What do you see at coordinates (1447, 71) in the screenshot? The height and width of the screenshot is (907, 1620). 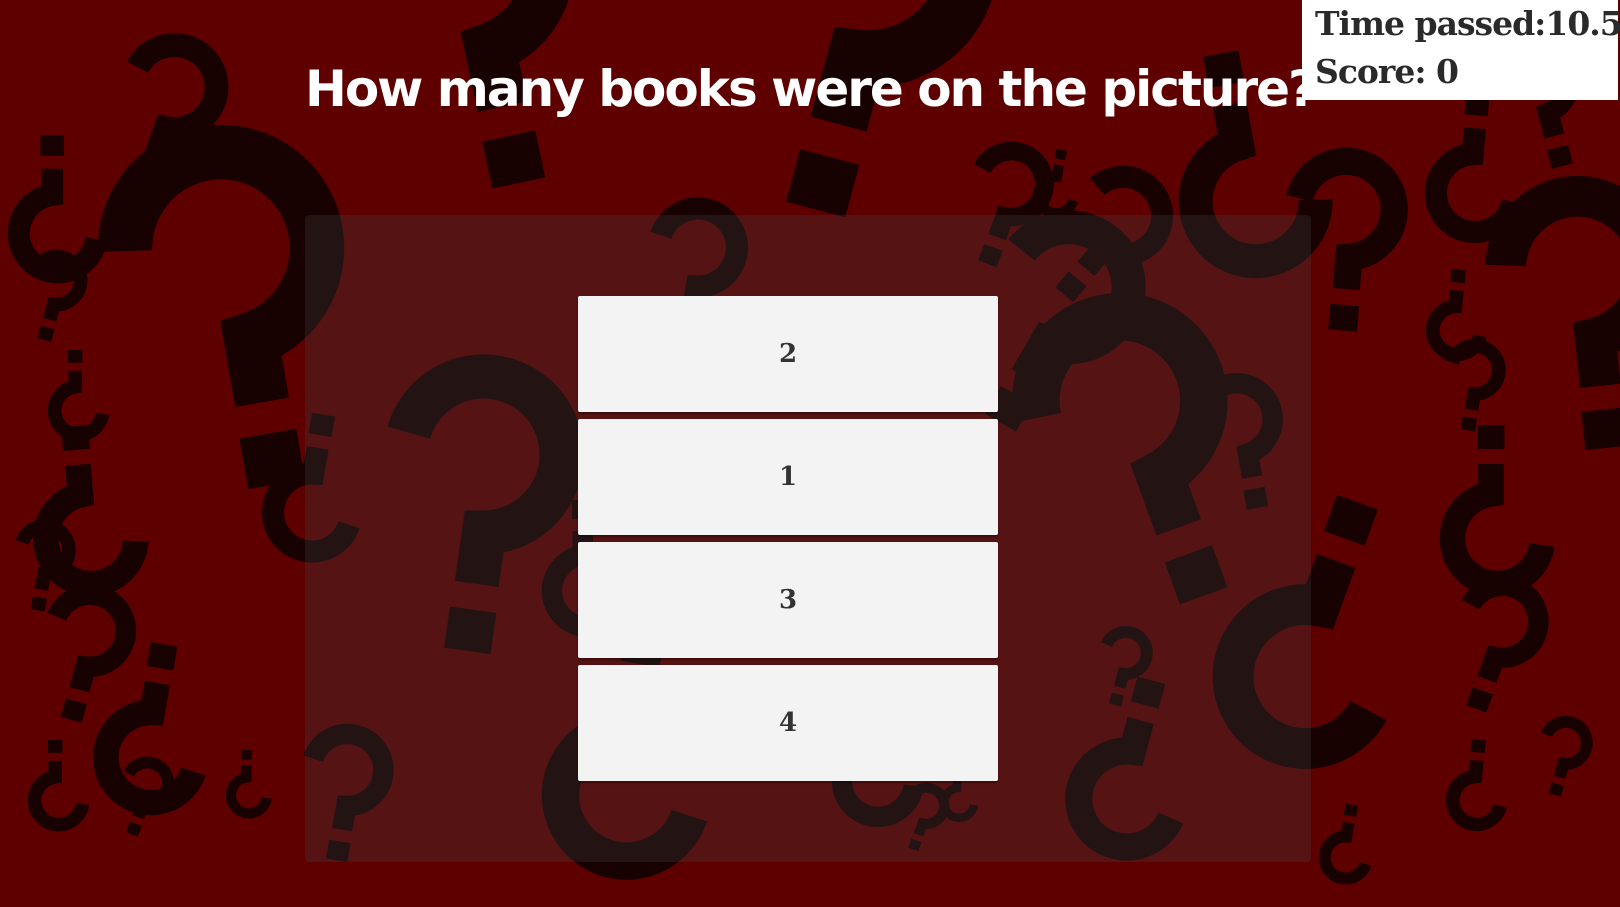 I see `score-value: 0` at bounding box center [1447, 71].